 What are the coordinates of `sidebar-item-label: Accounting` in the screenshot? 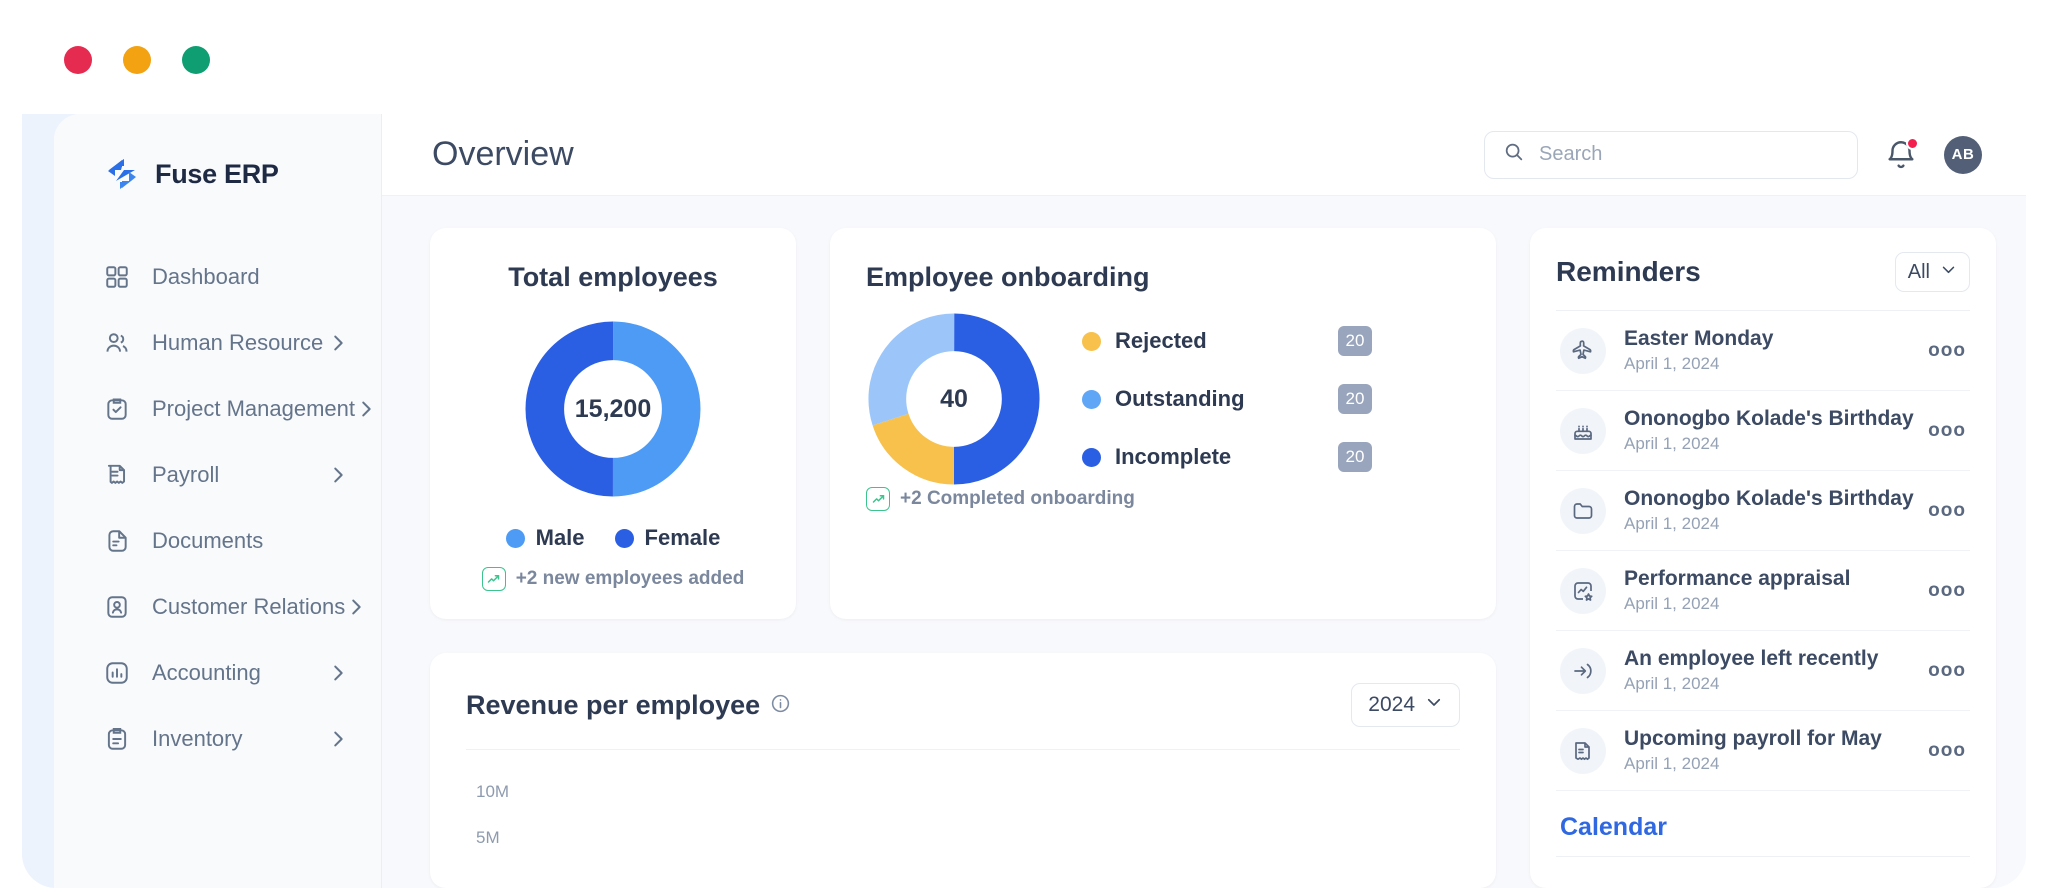 It's located at (206, 672).